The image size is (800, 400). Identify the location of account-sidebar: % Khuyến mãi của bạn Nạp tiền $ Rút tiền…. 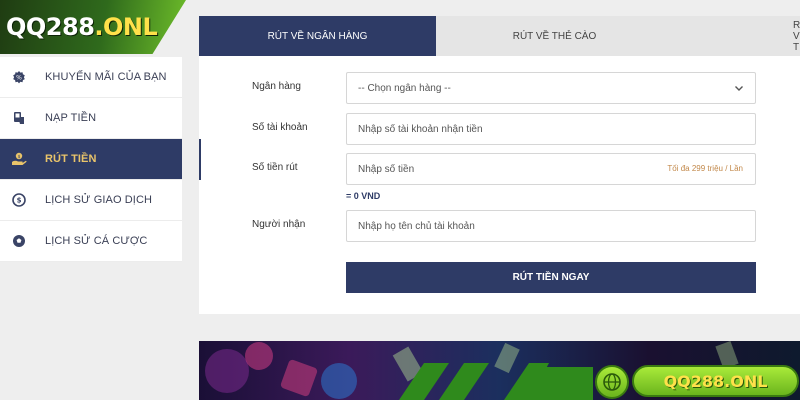
(91, 159).